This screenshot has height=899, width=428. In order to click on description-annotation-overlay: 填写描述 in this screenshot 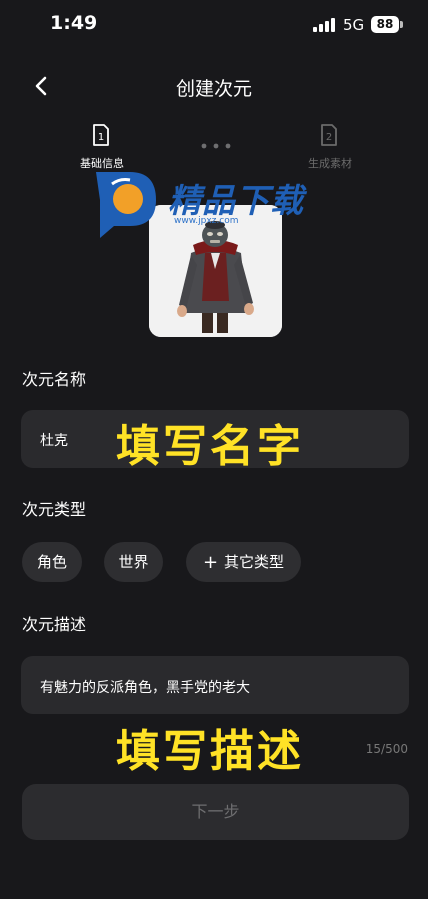, I will do `click(210, 751)`.